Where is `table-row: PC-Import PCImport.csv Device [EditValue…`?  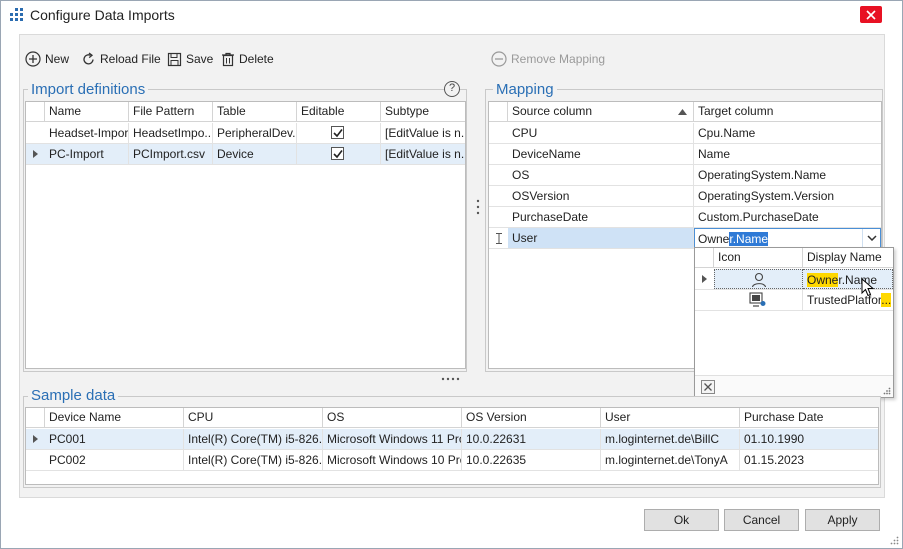
table-row: PC-Import PCImport.csv Device [EditValue… is located at coordinates (246, 154).